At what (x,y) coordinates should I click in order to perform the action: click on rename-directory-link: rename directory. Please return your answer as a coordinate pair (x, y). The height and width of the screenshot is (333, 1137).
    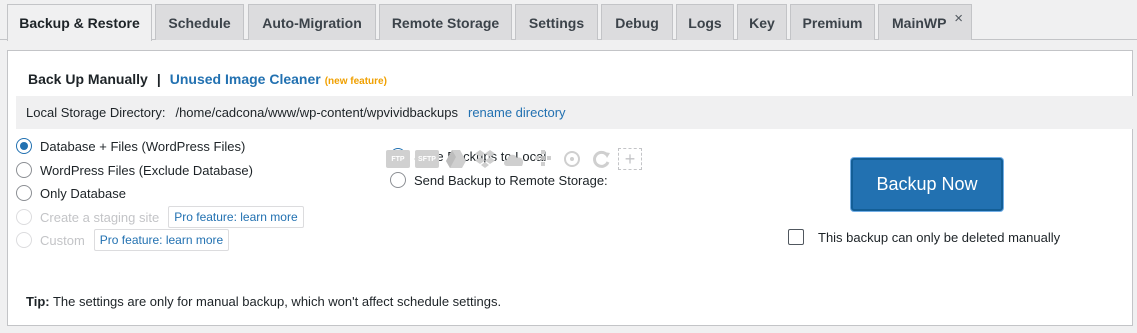
    Looking at the image, I should click on (517, 112).